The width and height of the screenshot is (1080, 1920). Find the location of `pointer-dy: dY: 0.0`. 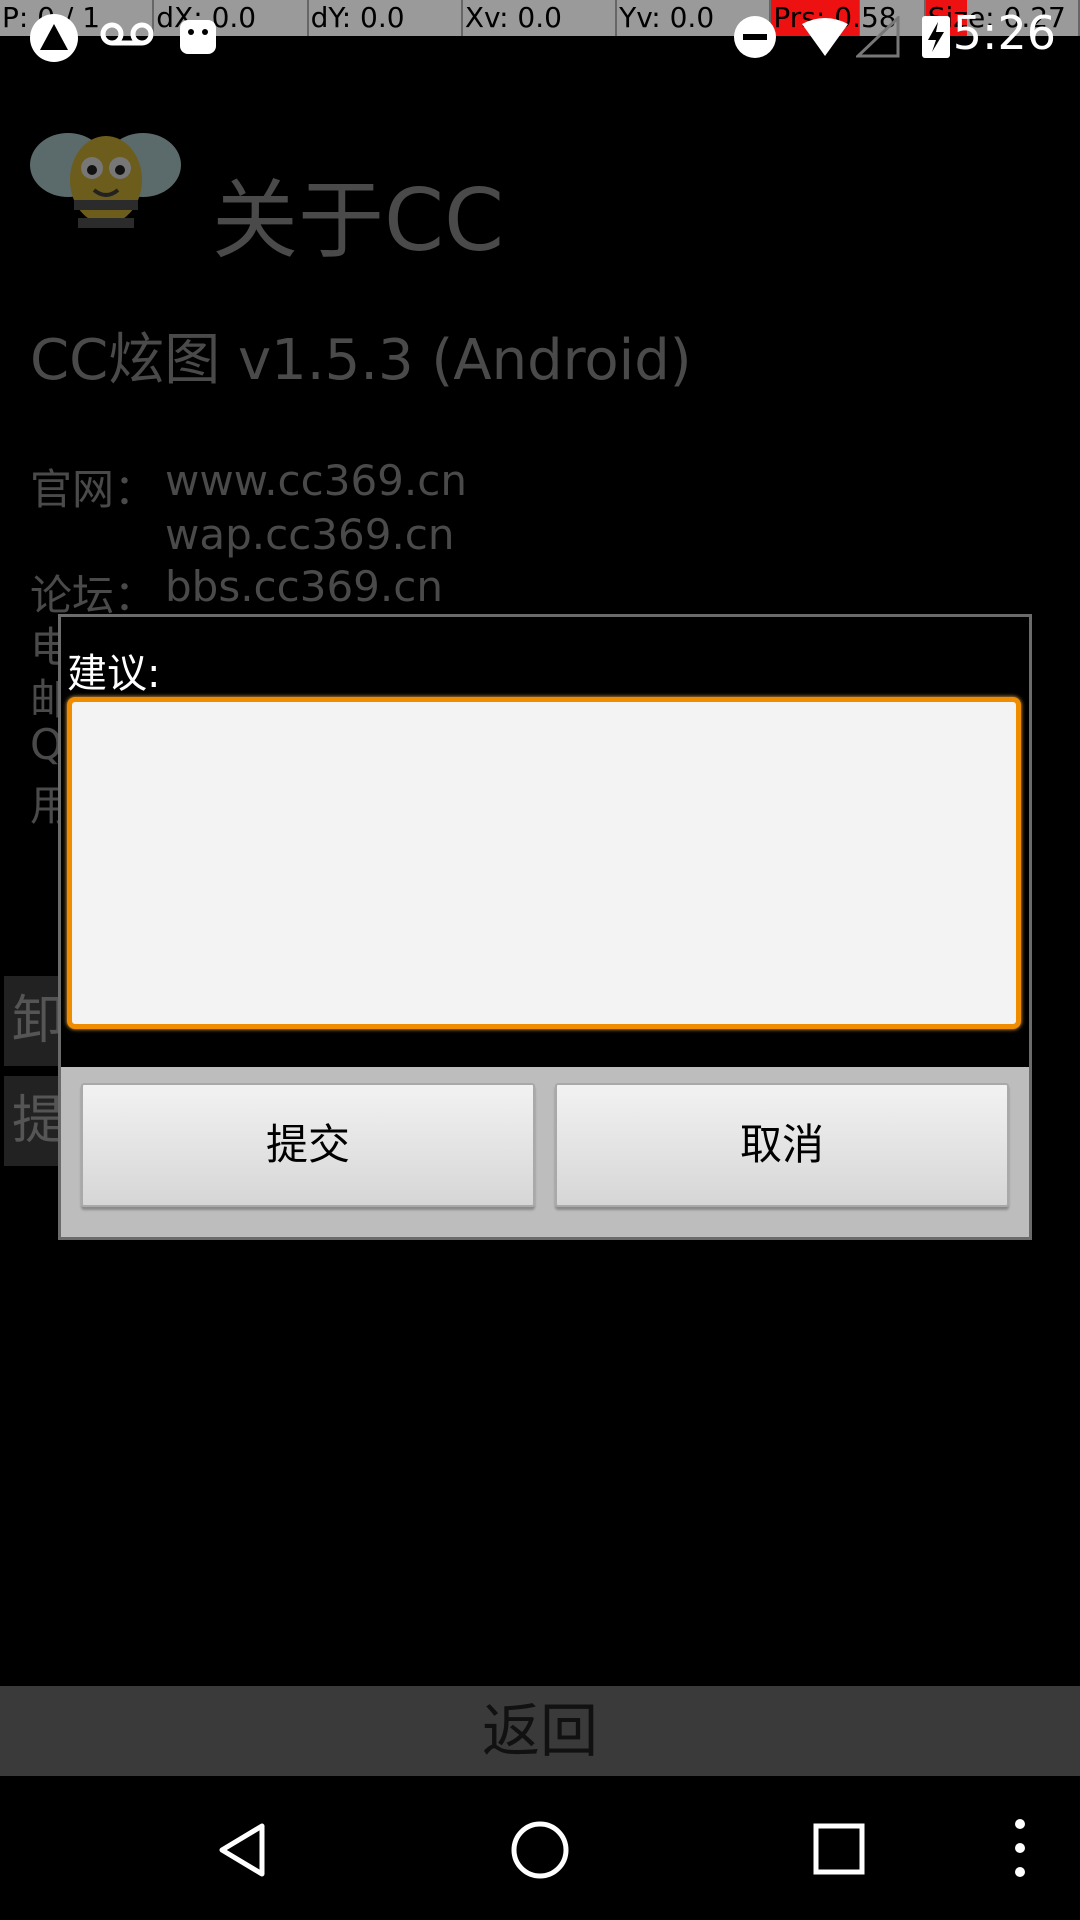

pointer-dy: dY: 0.0 is located at coordinates (385, 18).